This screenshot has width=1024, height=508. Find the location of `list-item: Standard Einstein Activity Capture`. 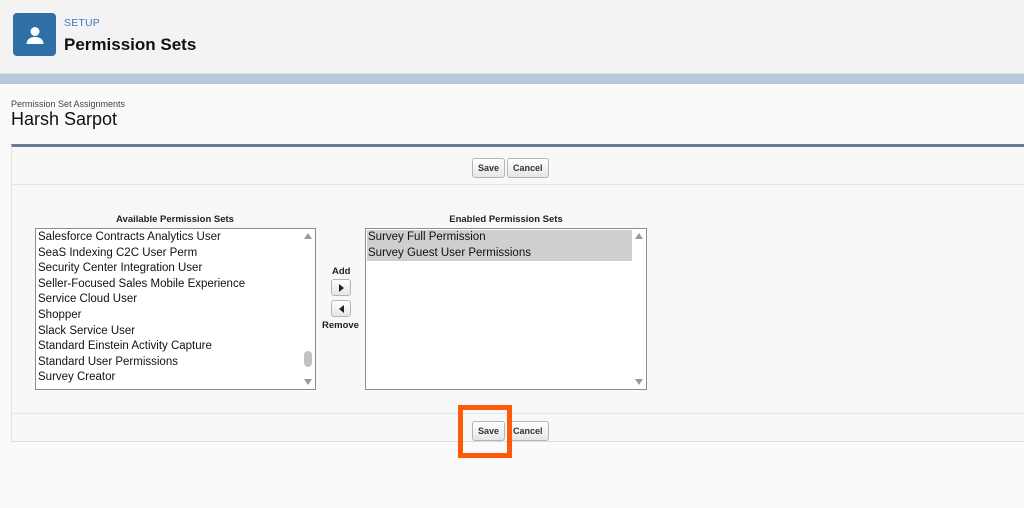

list-item: Standard Einstein Activity Capture is located at coordinates (168, 347).